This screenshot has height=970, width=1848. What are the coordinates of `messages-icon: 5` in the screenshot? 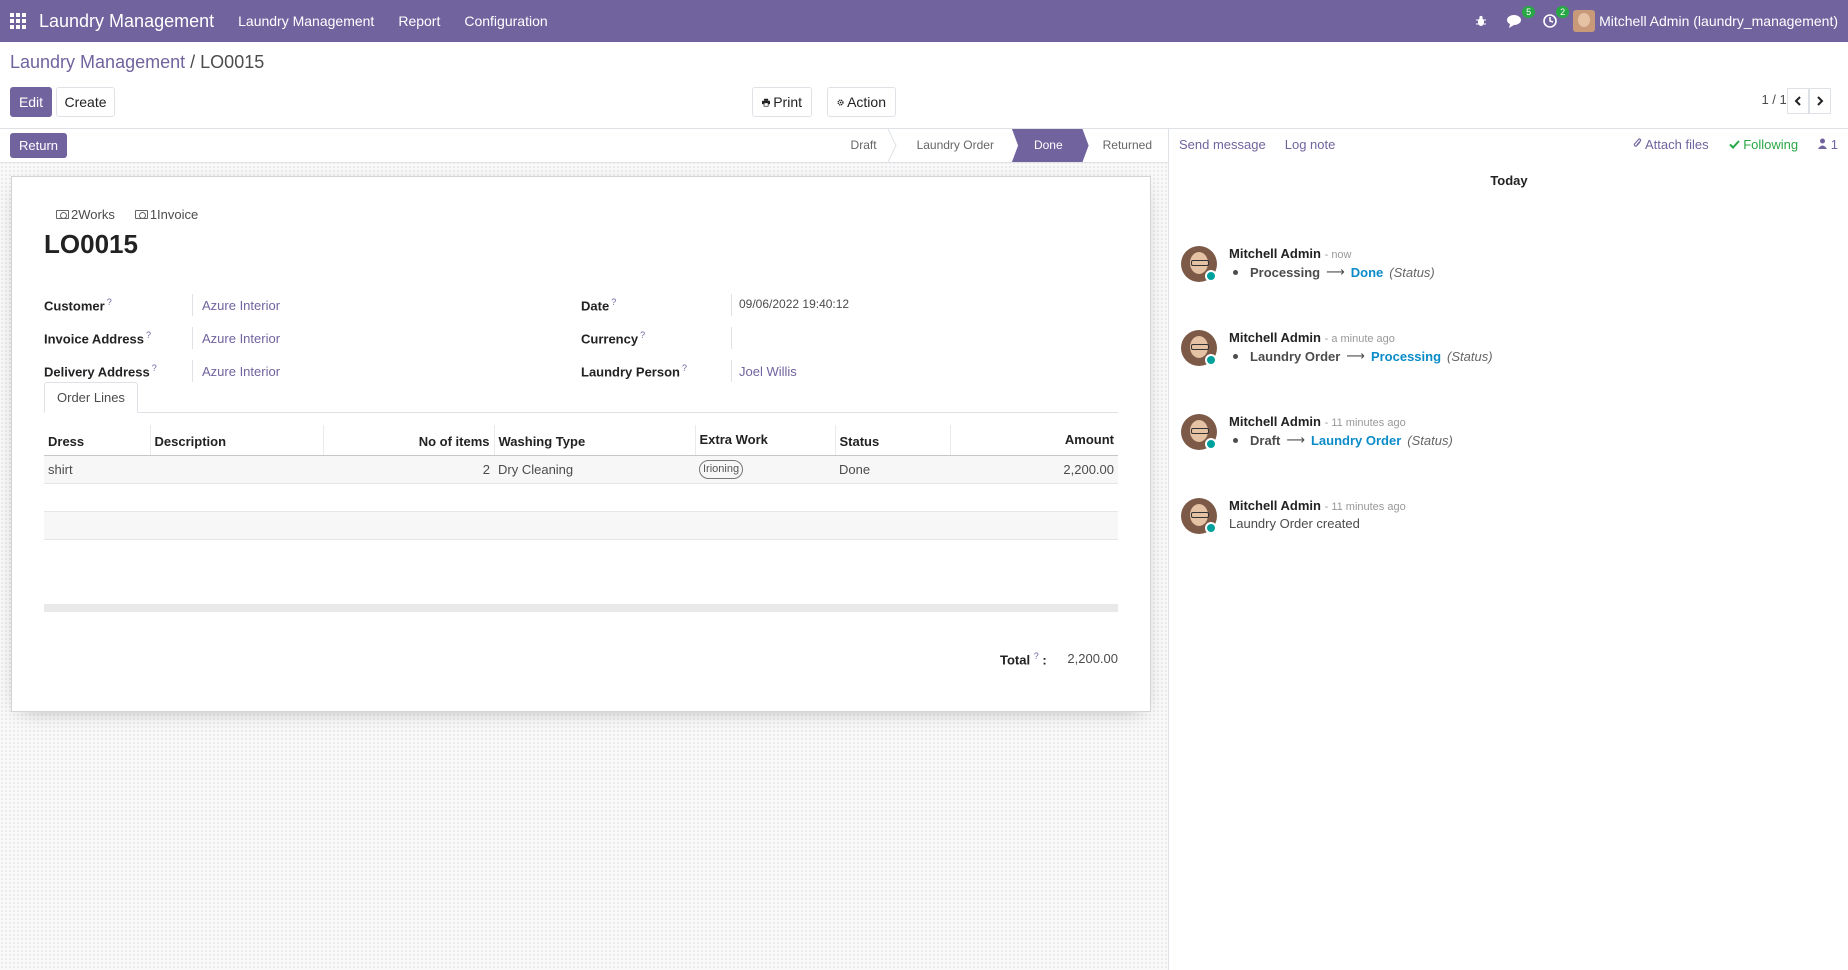 It's located at (1516, 17).